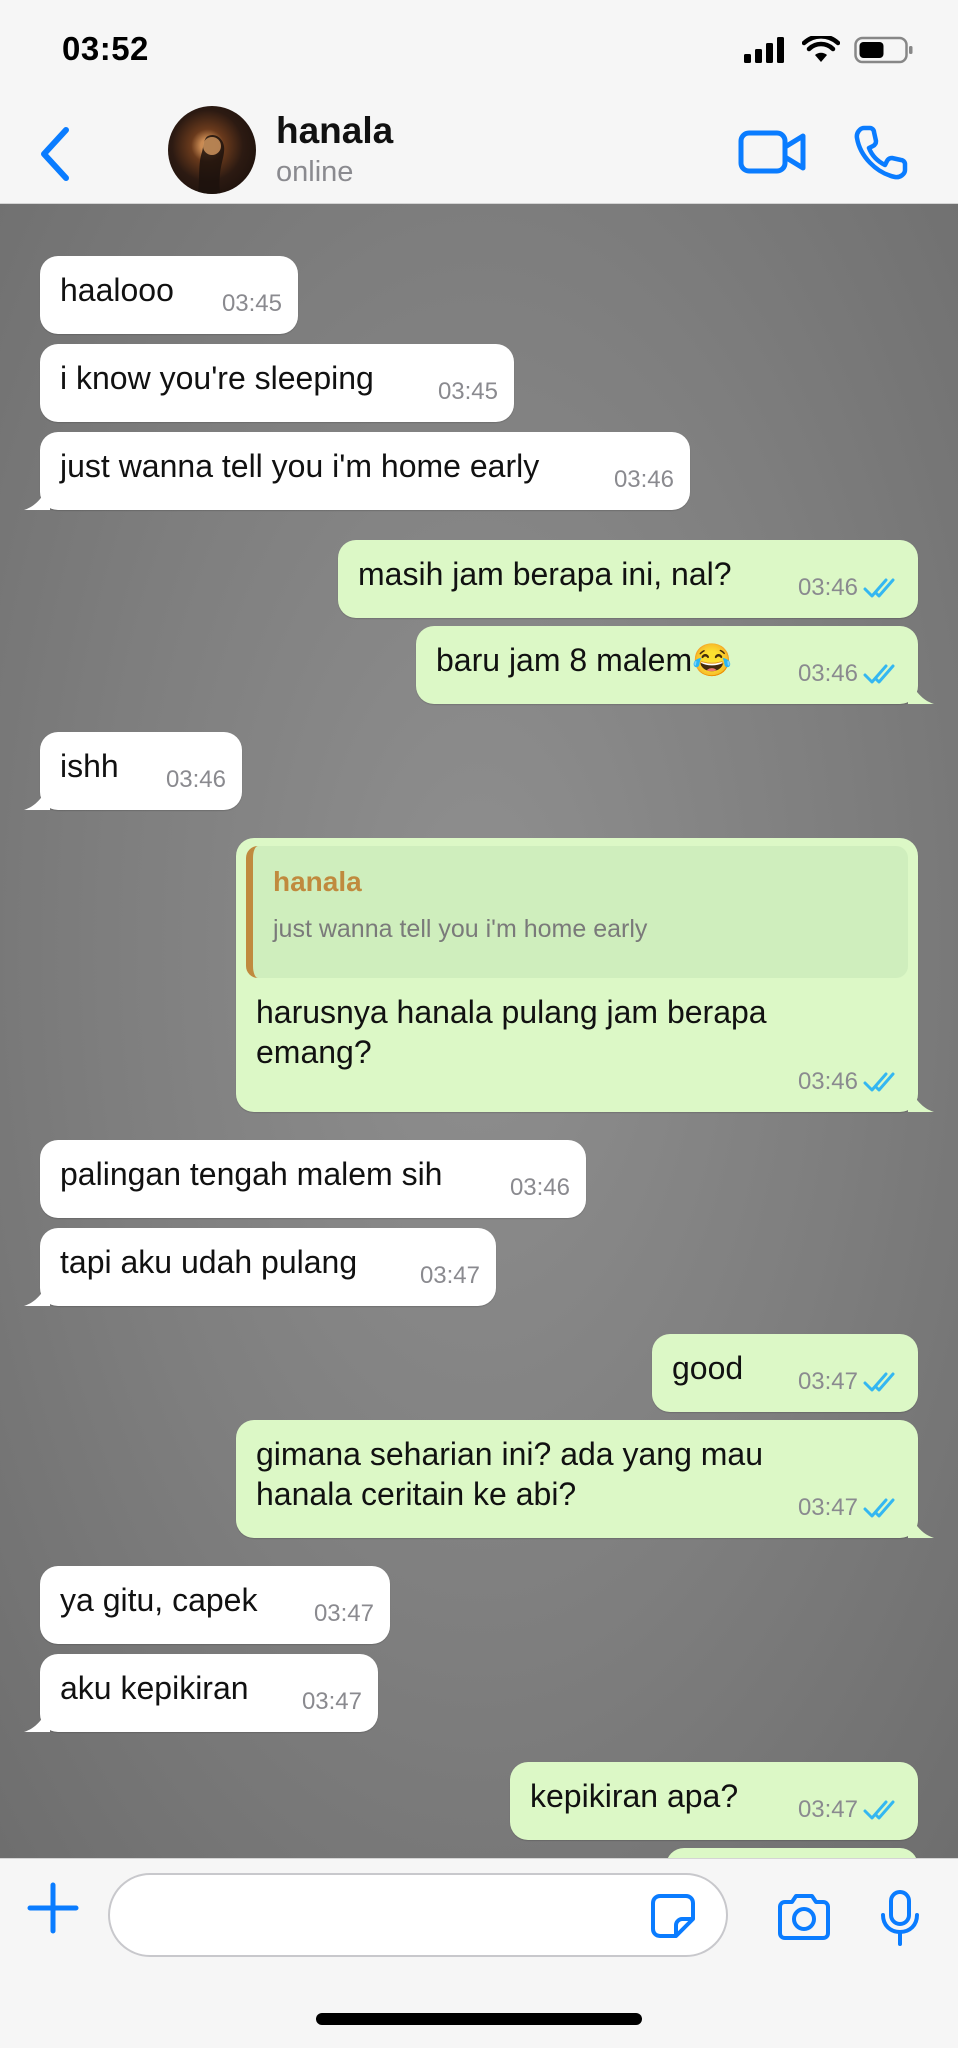  I want to click on message-text: haalooo, so click(117, 290).